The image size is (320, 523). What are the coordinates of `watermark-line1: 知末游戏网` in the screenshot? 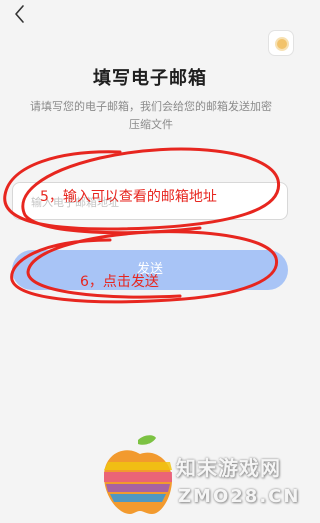 It's located at (228, 468).